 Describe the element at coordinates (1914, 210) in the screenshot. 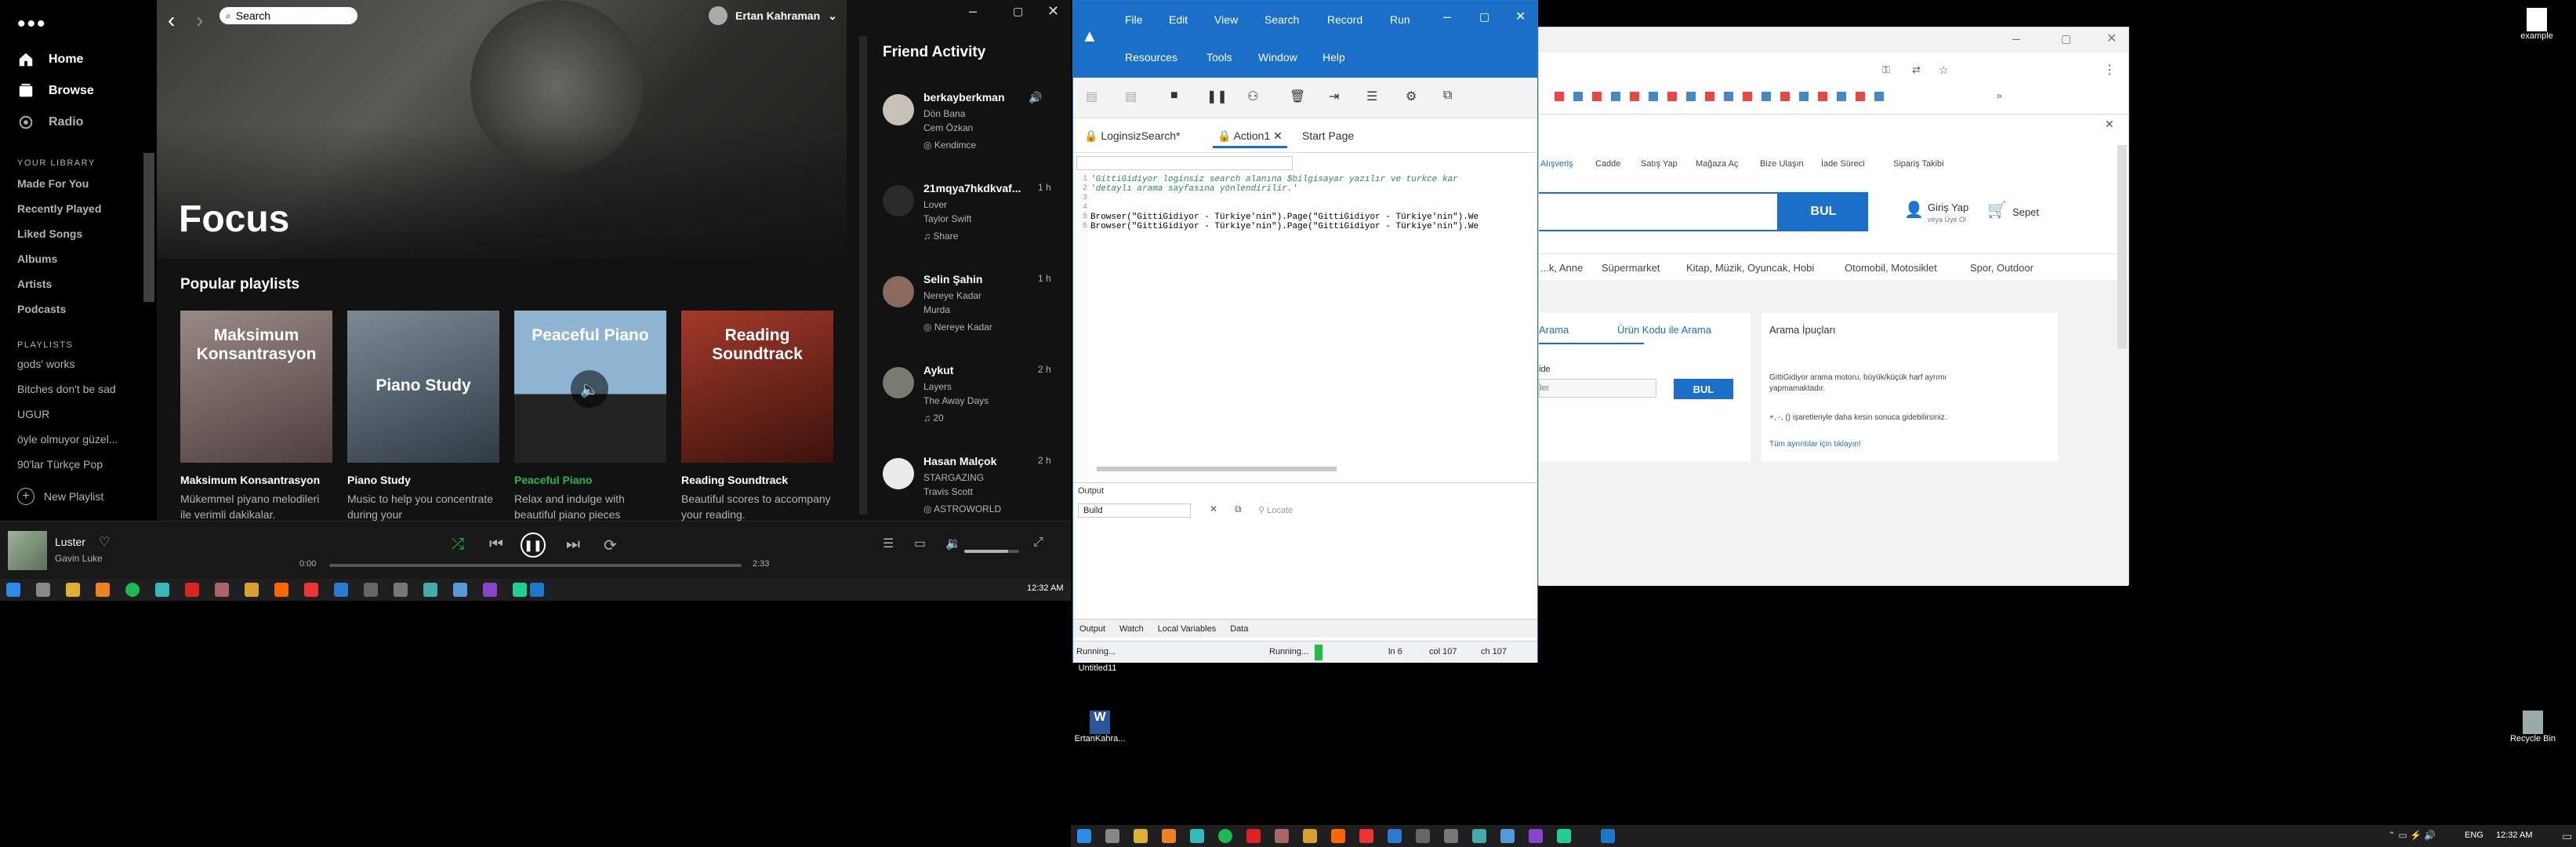

I see `user-icon: 👤` at that location.